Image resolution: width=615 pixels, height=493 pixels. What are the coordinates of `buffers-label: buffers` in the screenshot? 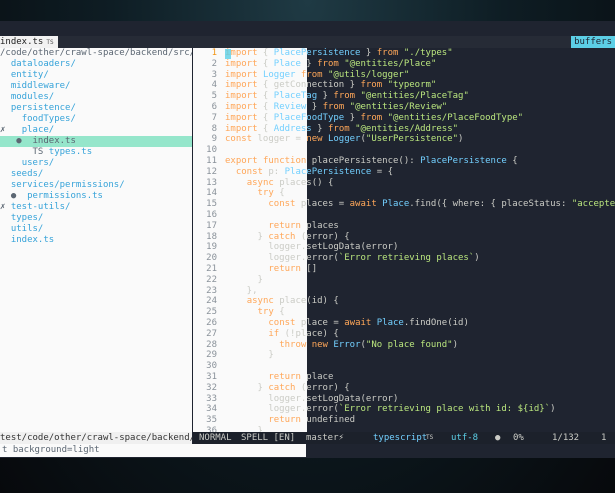 It's located at (593, 42).